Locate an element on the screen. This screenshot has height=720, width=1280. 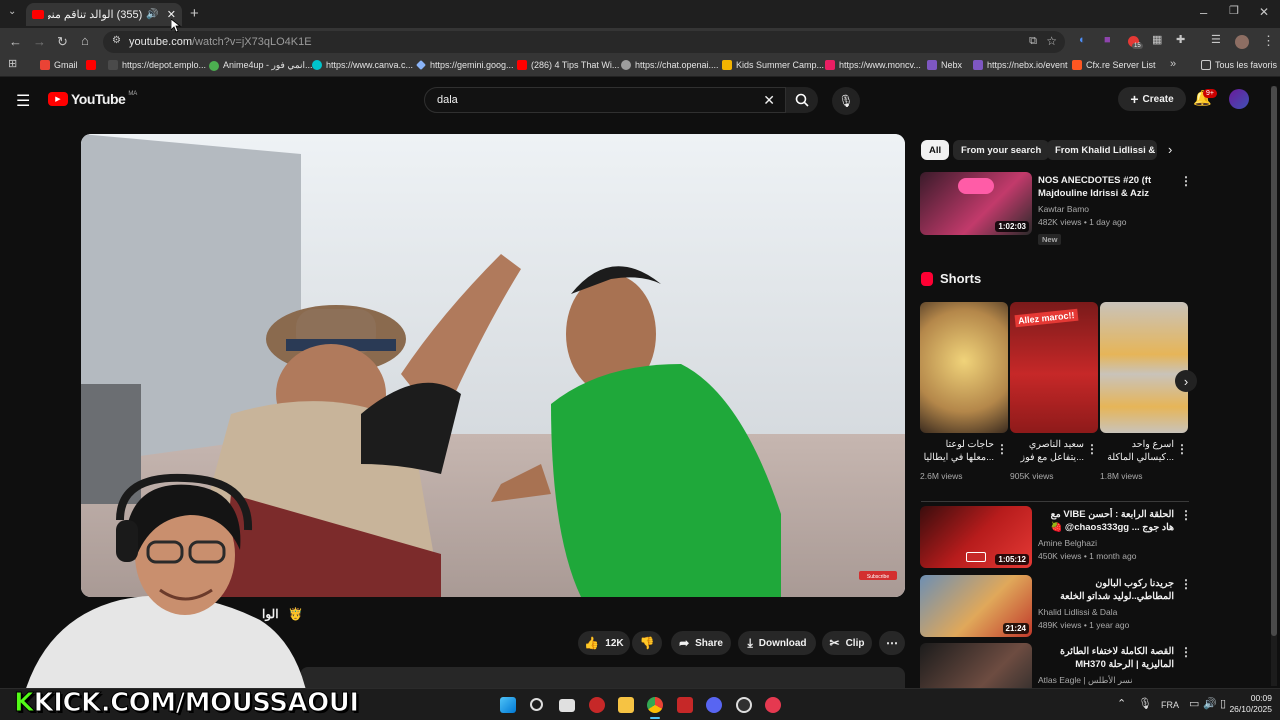
app-red-square-icon is located at coordinates (685, 705).